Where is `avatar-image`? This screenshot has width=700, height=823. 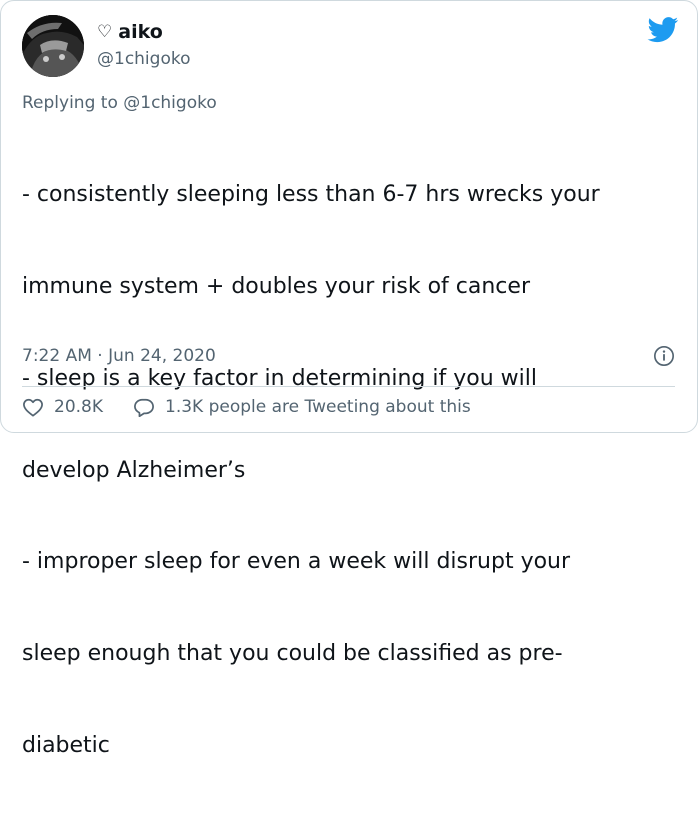 avatar-image is located at coordinates (53, 46).